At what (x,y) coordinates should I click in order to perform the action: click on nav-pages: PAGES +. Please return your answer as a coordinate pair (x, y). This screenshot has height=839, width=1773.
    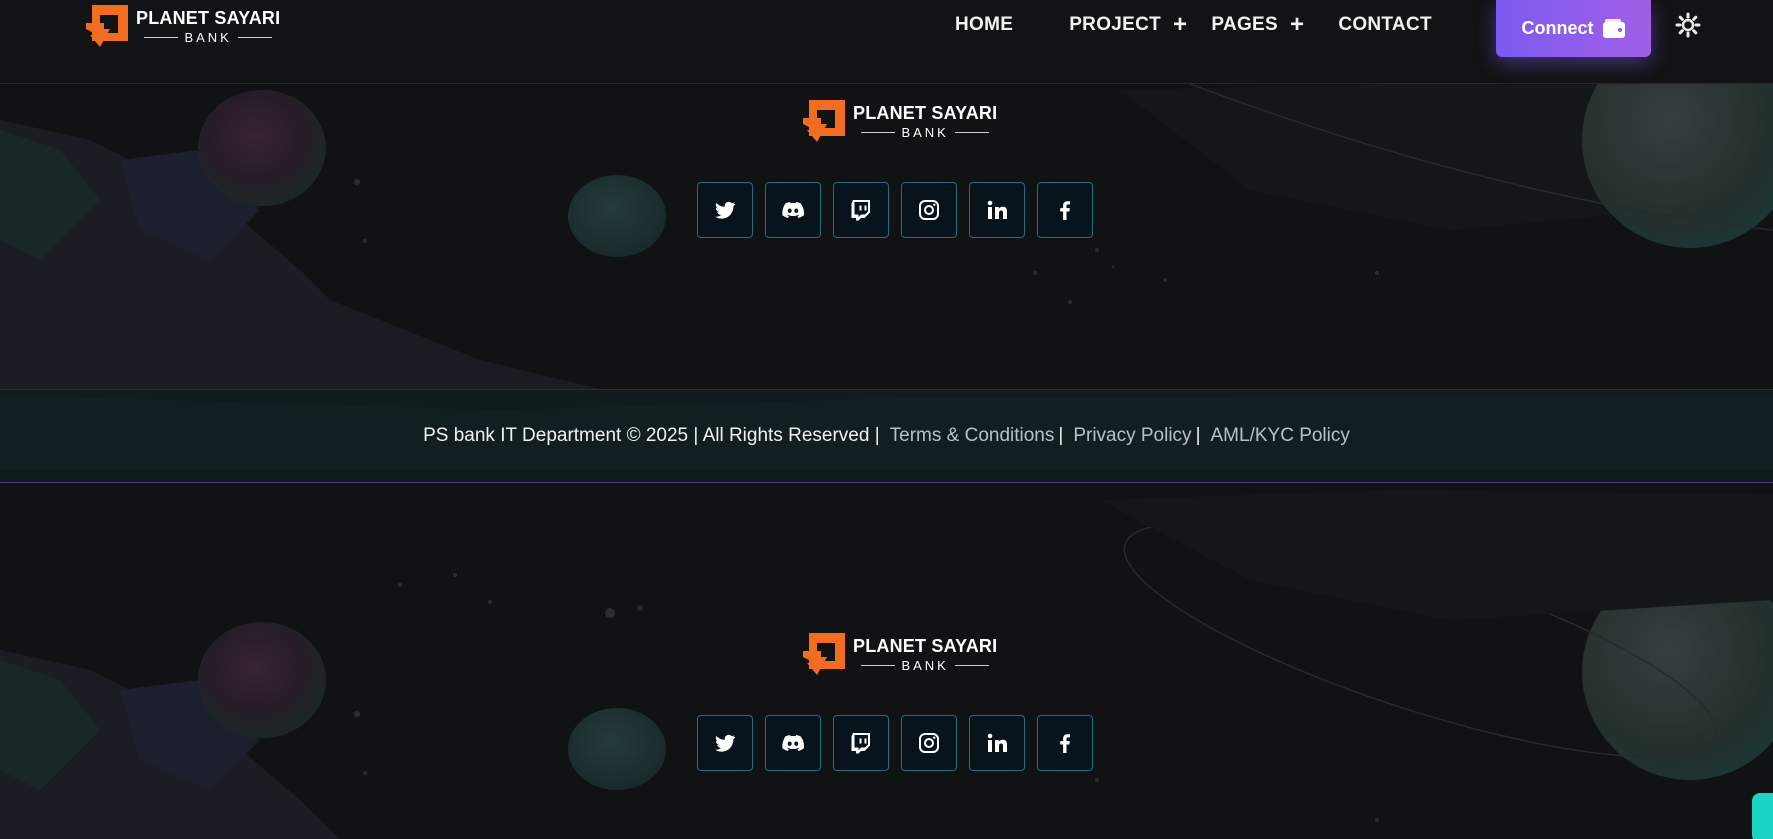
    Looking at the image, I should click on (1257, 25).